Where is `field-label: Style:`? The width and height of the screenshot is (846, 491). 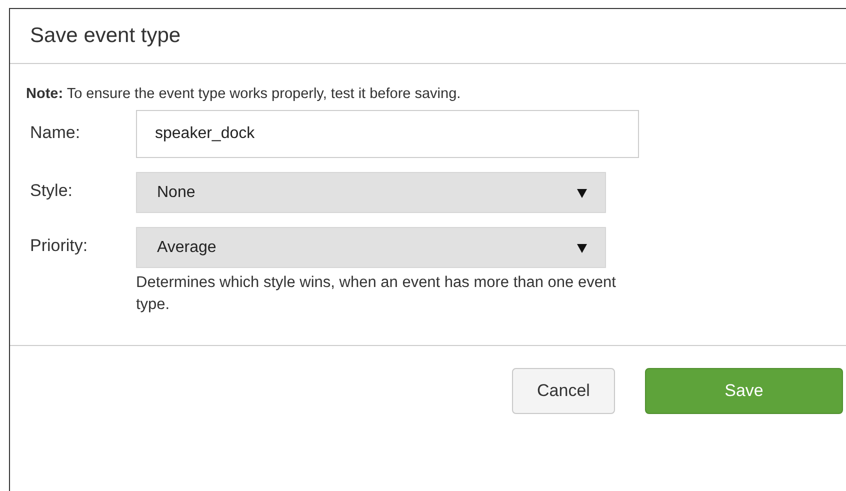
field-label: Style: is located at coordinates (51, 190).